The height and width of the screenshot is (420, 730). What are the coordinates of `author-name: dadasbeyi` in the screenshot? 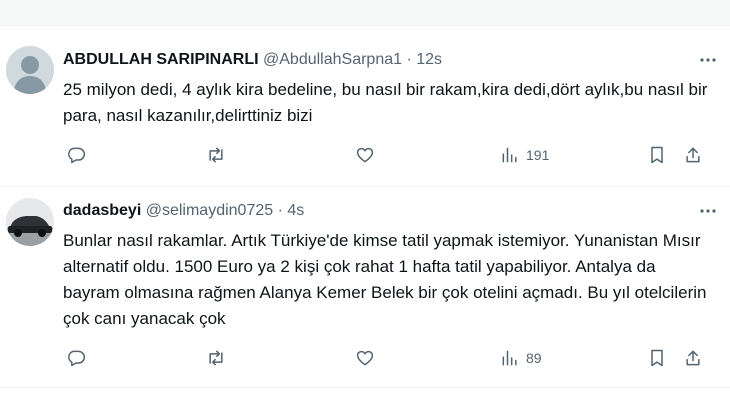 It's located at (102, 210).